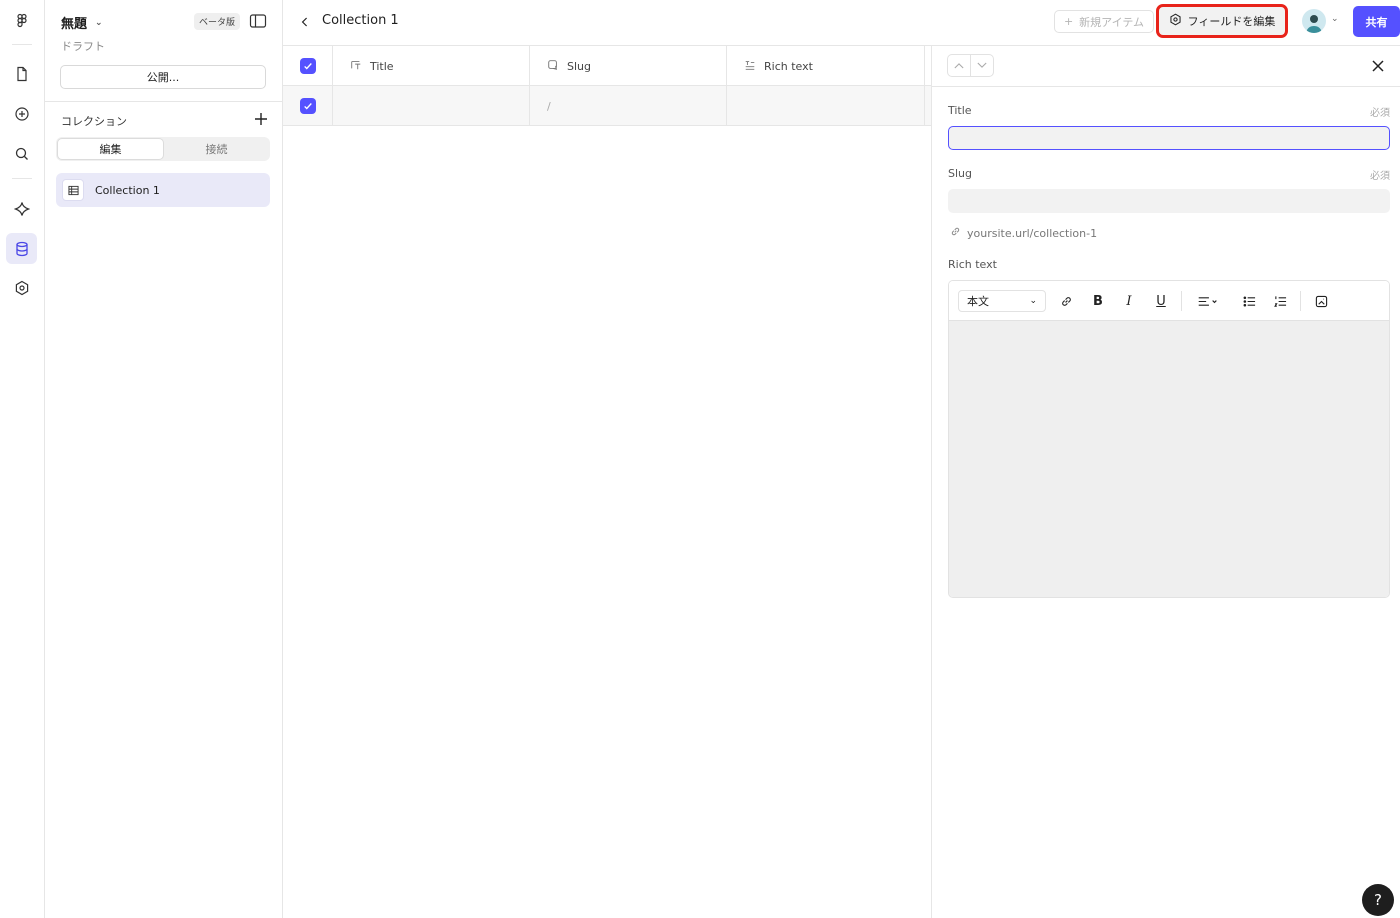 The width and height of the screenshot is (1400, 918). What do you see at coordinates (217, 21) in the screenshot?
I see `beta-badge: ベータ版` at bounding box center [217, 21].